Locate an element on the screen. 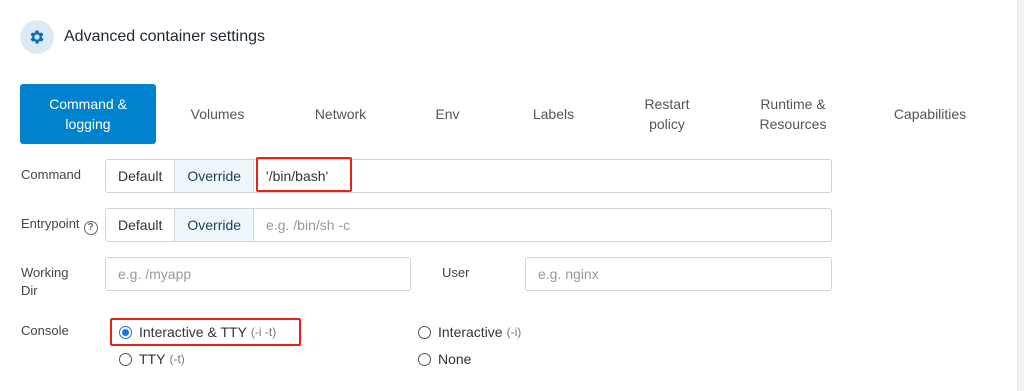 The image size is (1024, 391). card-header: Advanced container settings is located at coordinates (142, 37).